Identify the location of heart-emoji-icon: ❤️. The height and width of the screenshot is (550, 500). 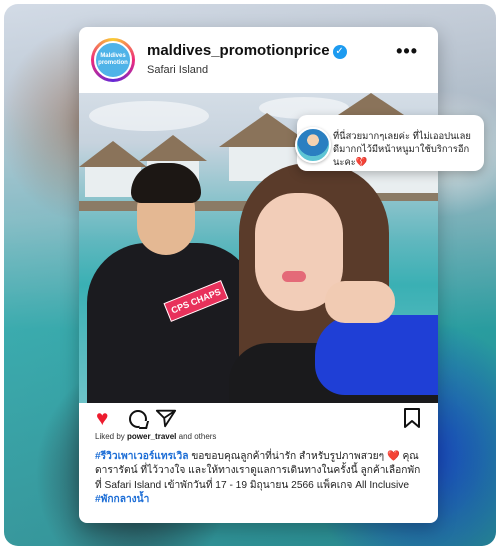
(393, 456).